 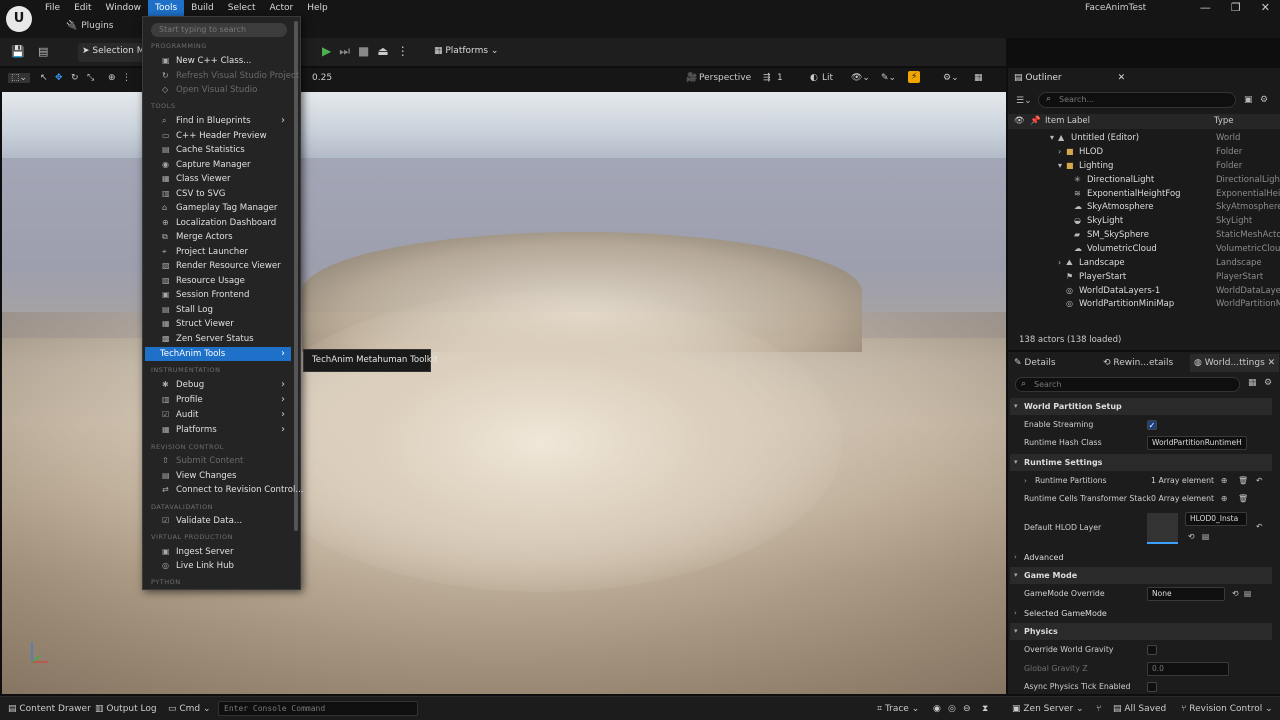 What do you see at coordinates (218, 223) in the screenshot?
I see `menu-item-localization-dashboard: ⊕ Localization Dashboard` at bounding box center [218, 223].